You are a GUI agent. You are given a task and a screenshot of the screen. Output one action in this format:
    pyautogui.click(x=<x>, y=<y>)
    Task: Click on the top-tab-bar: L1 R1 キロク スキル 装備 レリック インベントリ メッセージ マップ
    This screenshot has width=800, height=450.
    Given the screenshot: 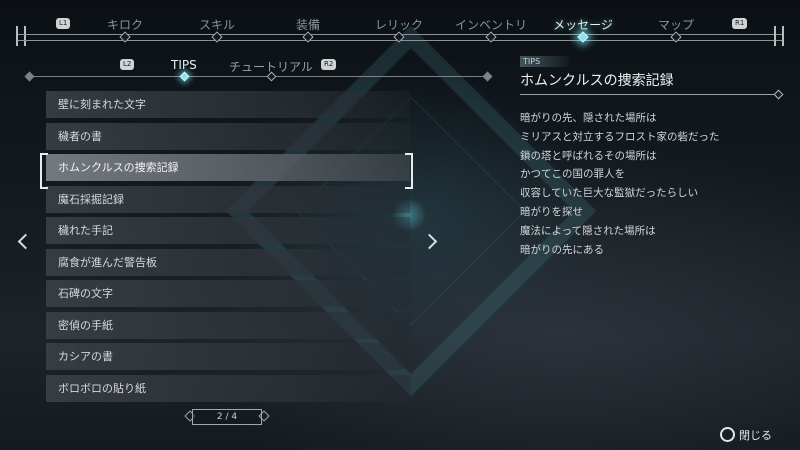 What is the action you would take?
    pyautogui.click(x=400, y=24)
    